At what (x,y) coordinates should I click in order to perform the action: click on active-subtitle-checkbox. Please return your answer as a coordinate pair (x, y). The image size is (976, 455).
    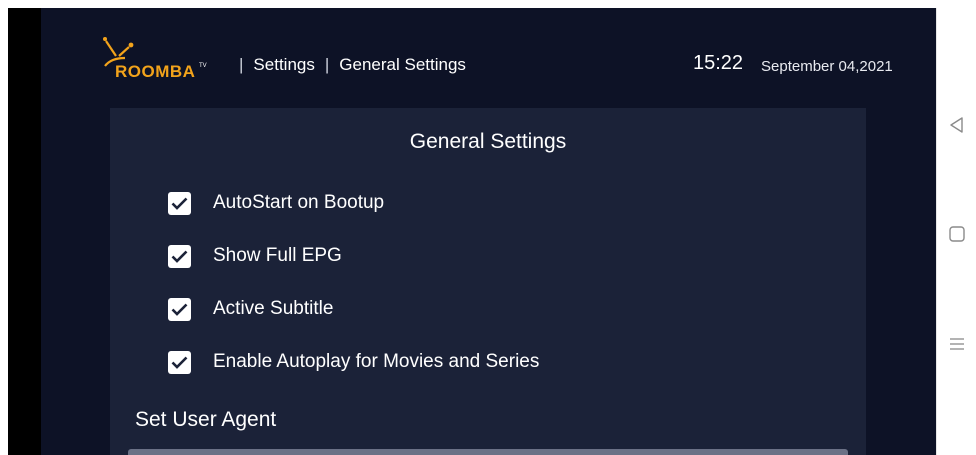
    Looking at the image, I should click on (179, 309).